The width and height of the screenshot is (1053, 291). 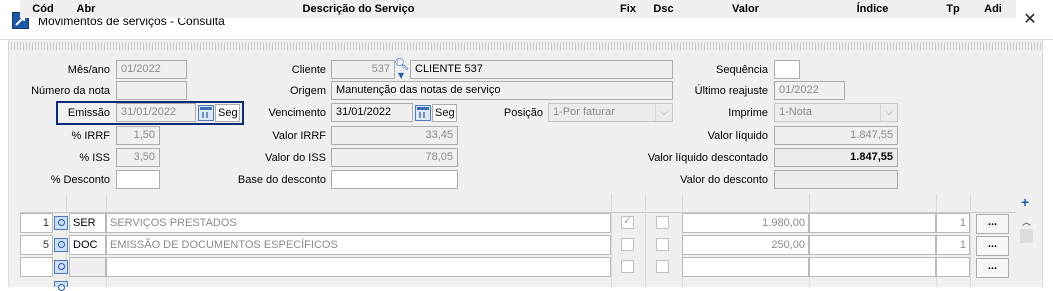 What do you see at coordinates (372, 112) in the screenshot?
I see `vencimento-field: 31/01/2022` at bounding box center [372, 112].